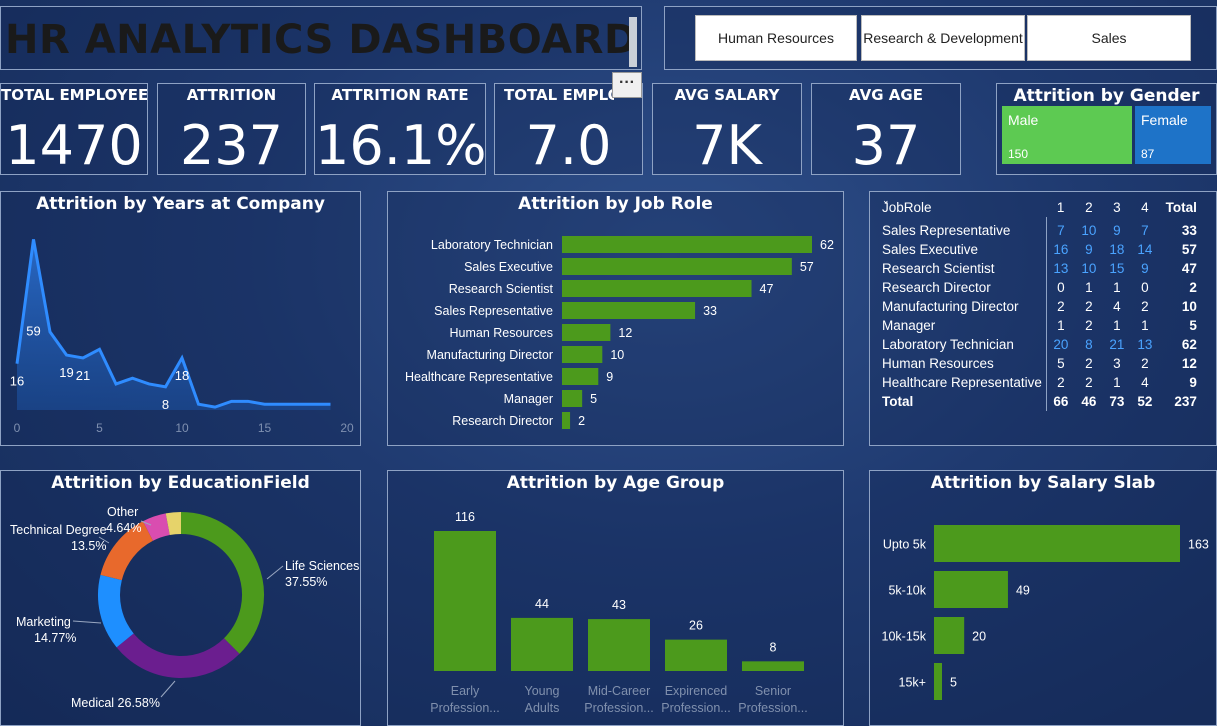 This screenshot has width=1217, height=726. I want to click on matrix-cell: 18, so click(1117, 249).